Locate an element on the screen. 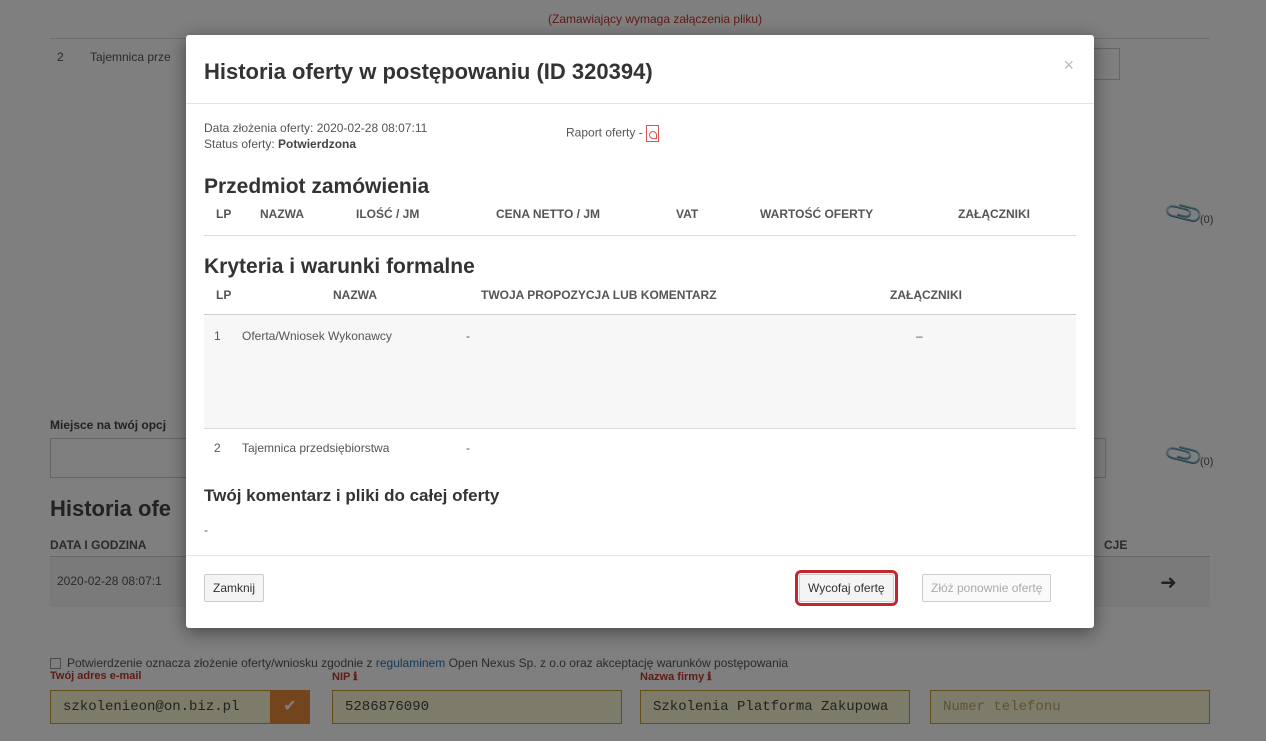 The height and width of the screenshot is (741, 1266). row-attachments: – is located at coordinates (919, 336).